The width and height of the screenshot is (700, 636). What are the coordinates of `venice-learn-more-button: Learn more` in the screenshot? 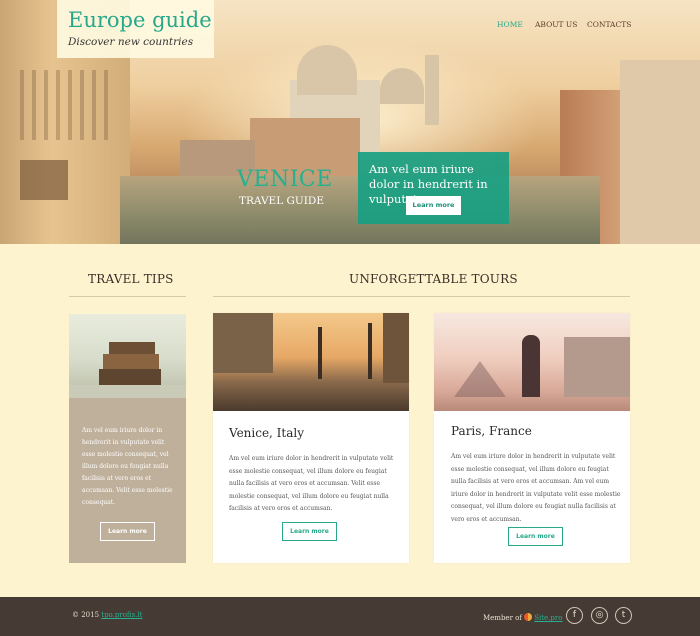 It's located at (309, 531).